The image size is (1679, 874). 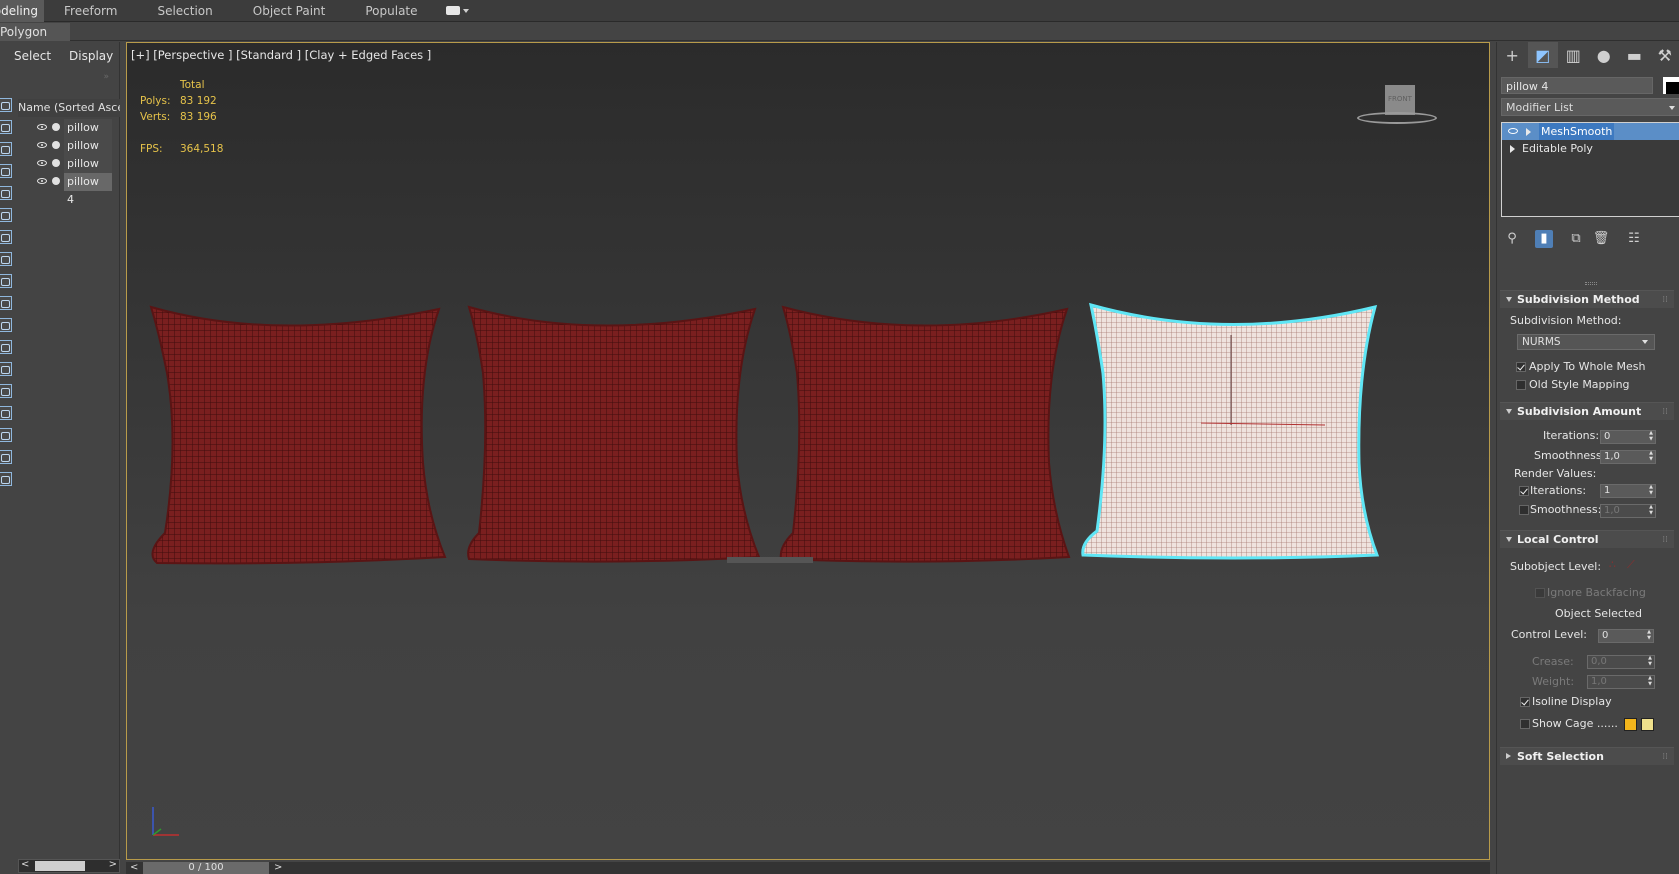 What do you see at coordinates (6, 369) in the screenshot?
I see `display-all-icon` at bounding box center [6, 369].